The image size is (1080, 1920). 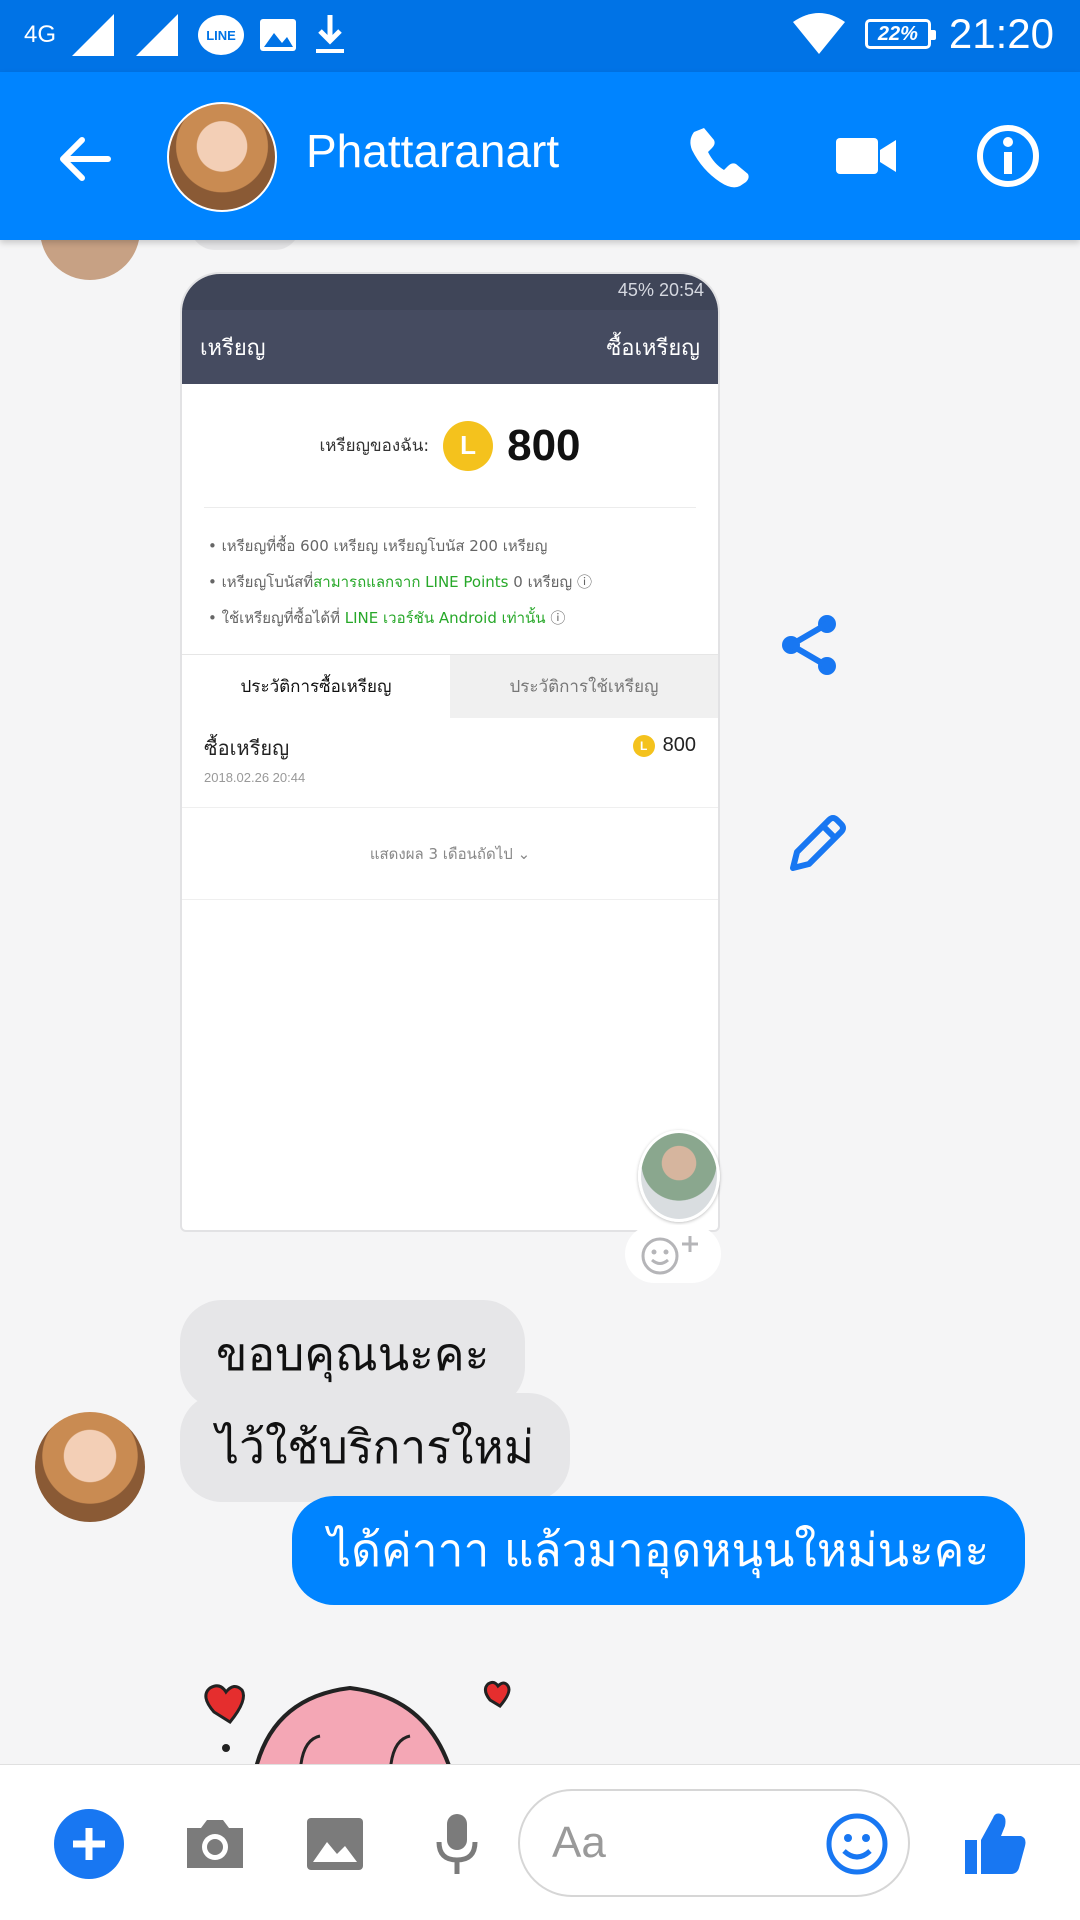 What do you see at coordinates (900, 34) in the screenshot?
I see `battery-indicator: 22%` at bounding box center [900, 34].